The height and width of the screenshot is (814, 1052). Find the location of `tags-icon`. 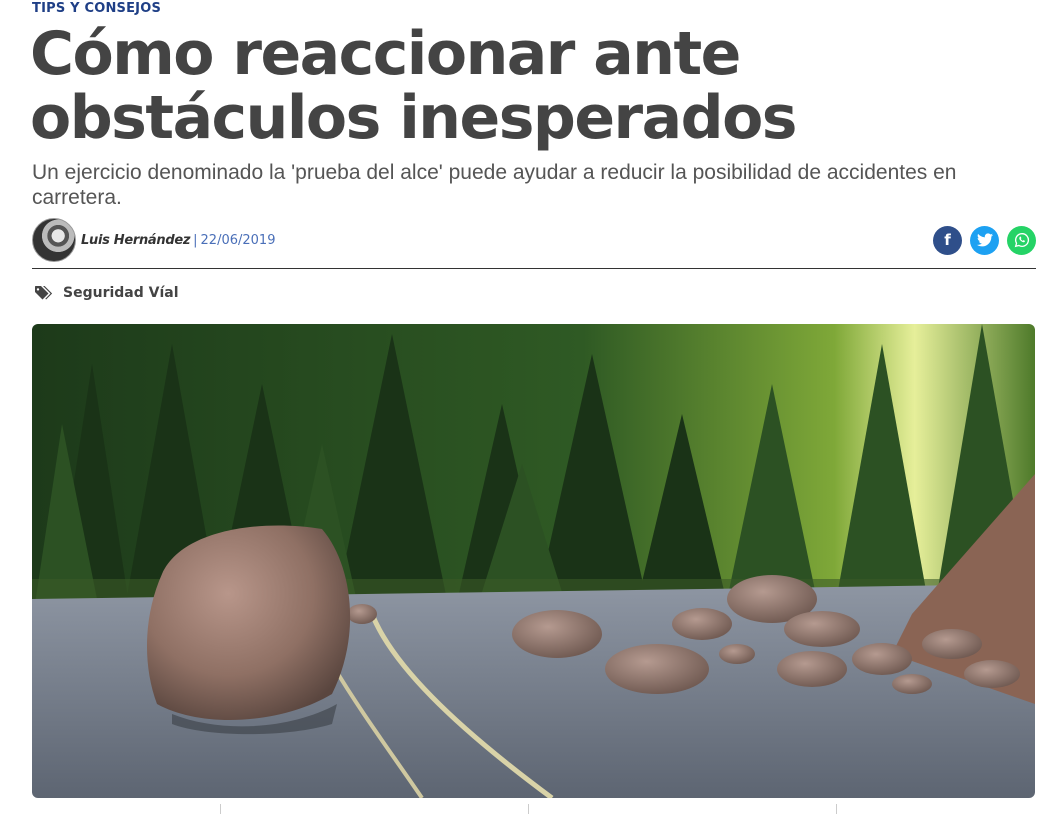

tags-icon is located at coordinates (44, 293).